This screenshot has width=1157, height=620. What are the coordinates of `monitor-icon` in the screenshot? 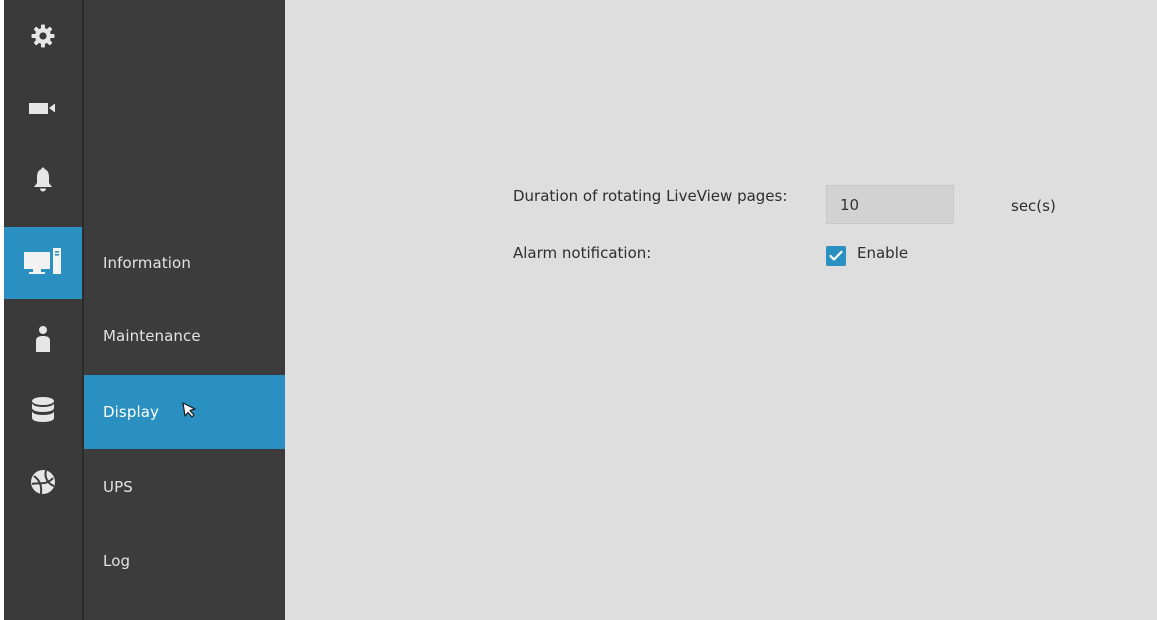 It's located at (42, 261).